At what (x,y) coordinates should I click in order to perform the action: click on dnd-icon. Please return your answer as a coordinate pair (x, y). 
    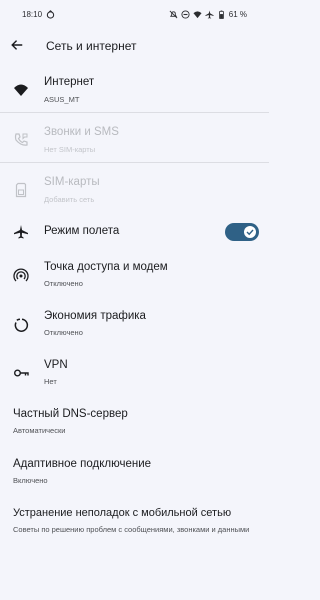
    Looking at the image, I should click on (185, 14).